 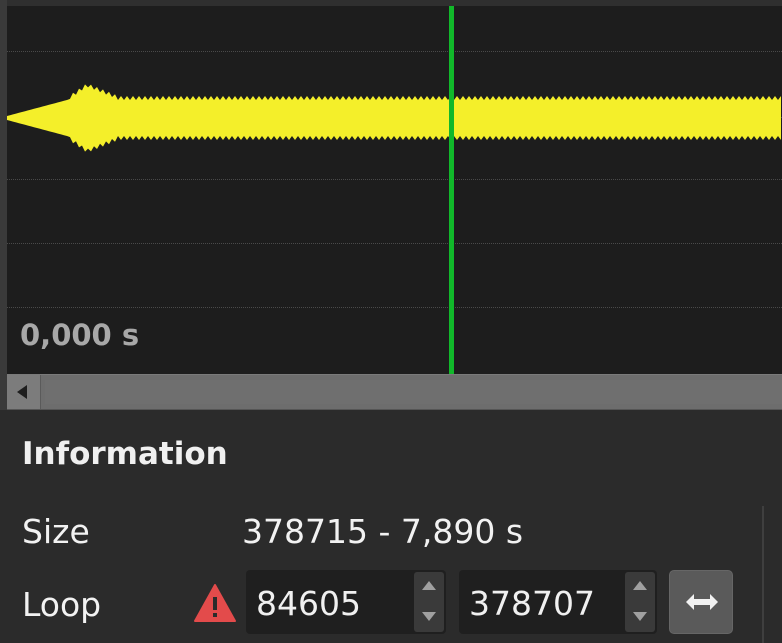 I want to click on vertical-divider, so click(x=763, y=574).